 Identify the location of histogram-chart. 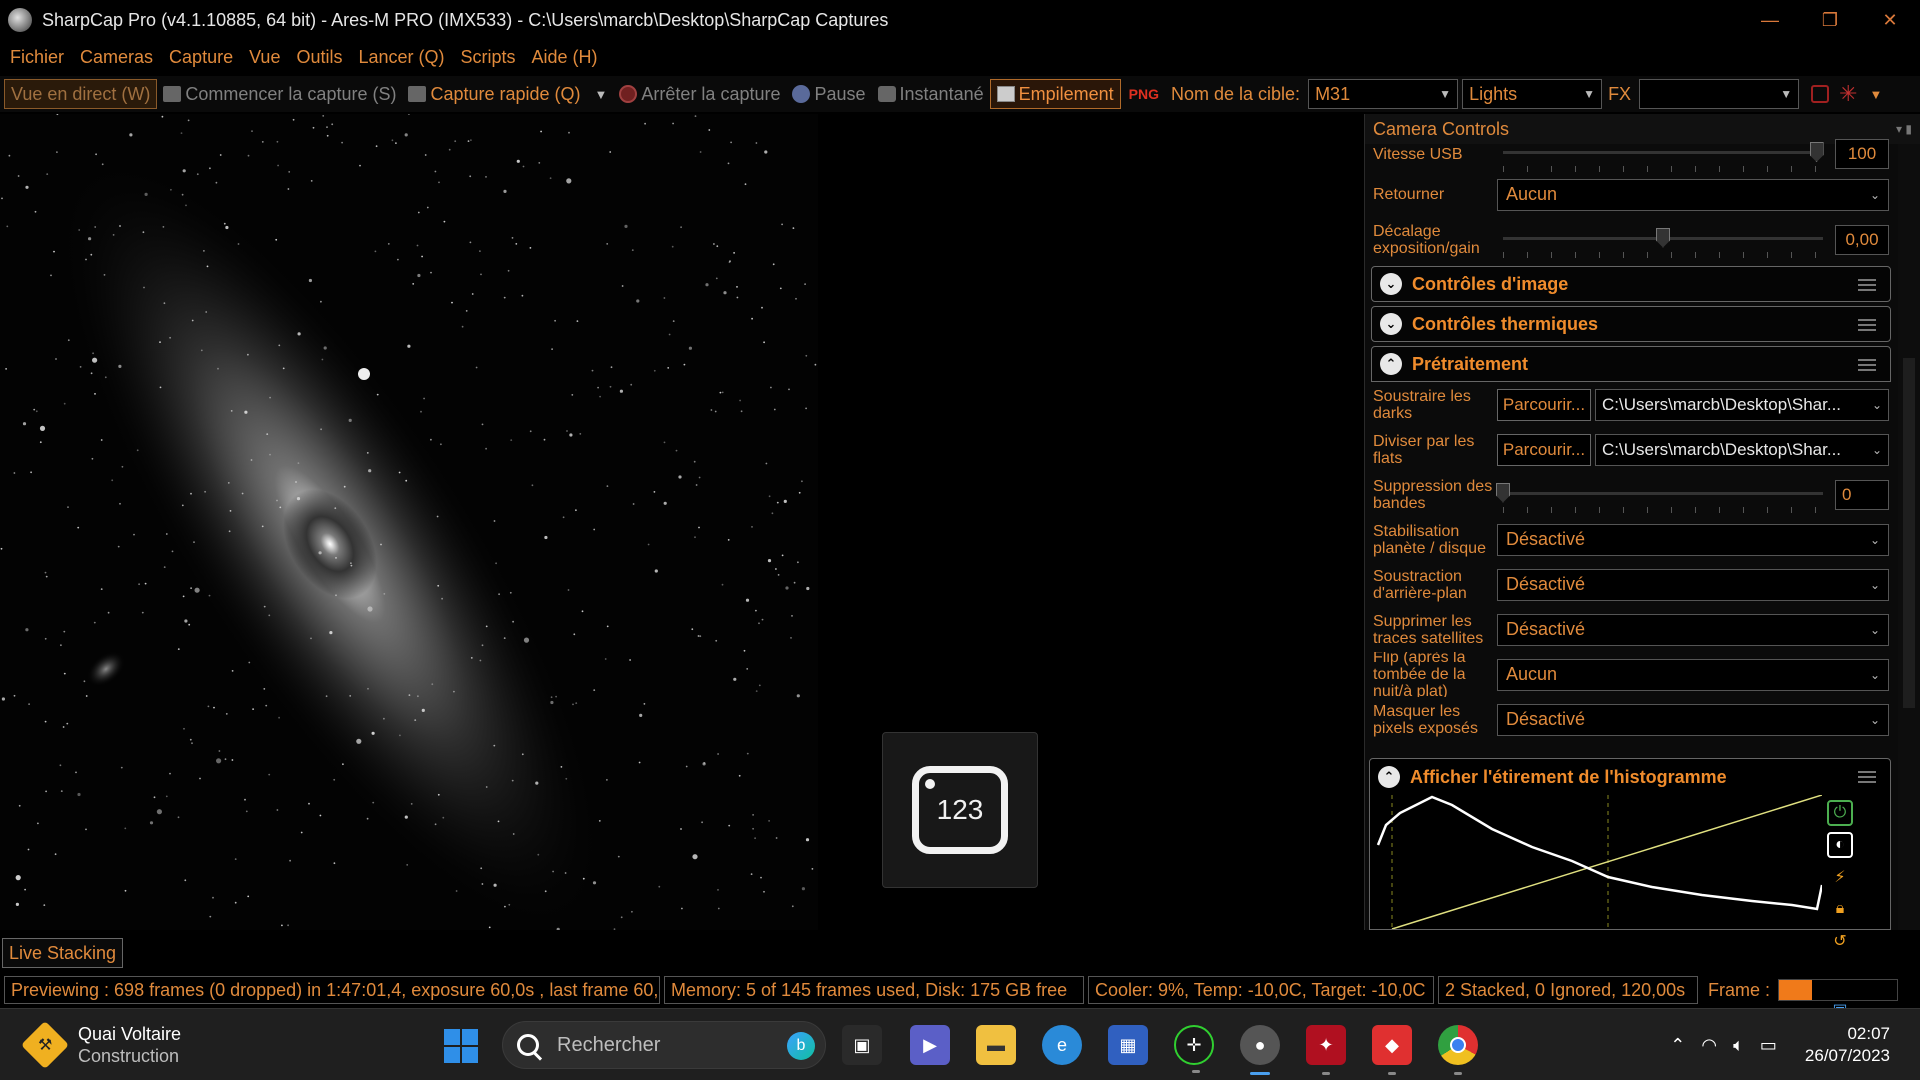
(1597, 862).